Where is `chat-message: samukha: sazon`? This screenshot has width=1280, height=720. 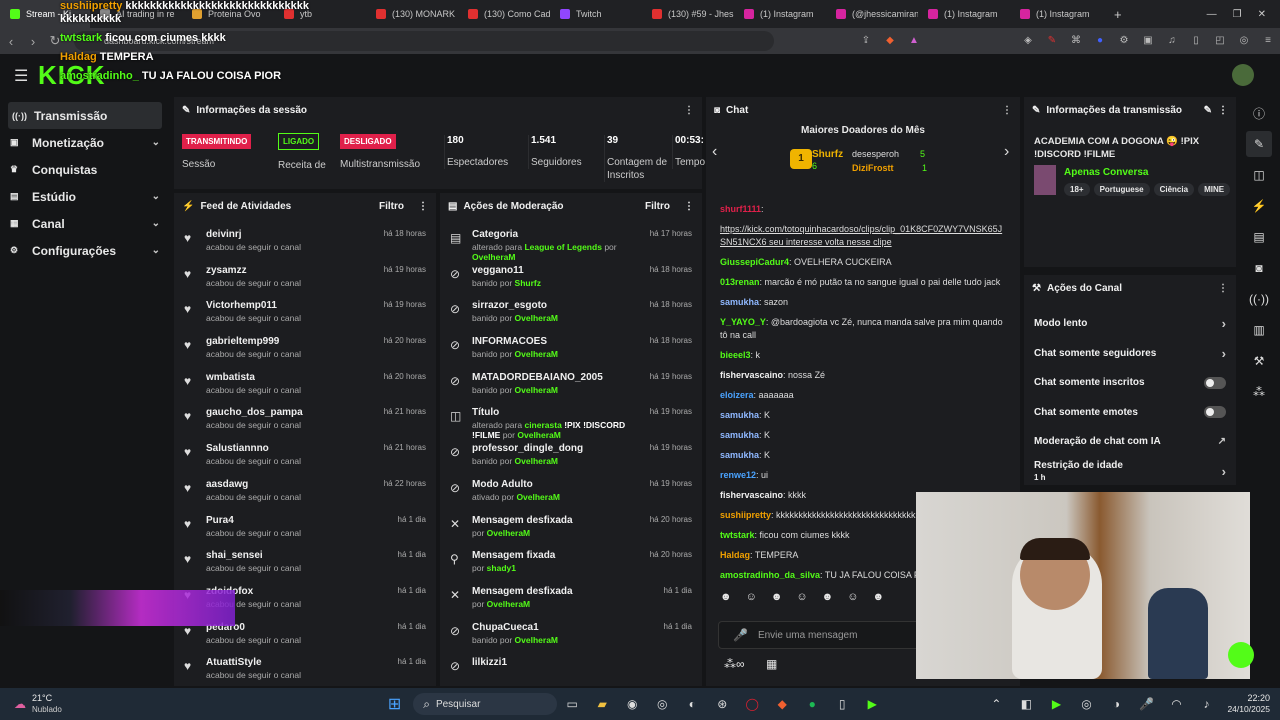
chat-message: samukha: sazon is located at coordinates (863, 302).